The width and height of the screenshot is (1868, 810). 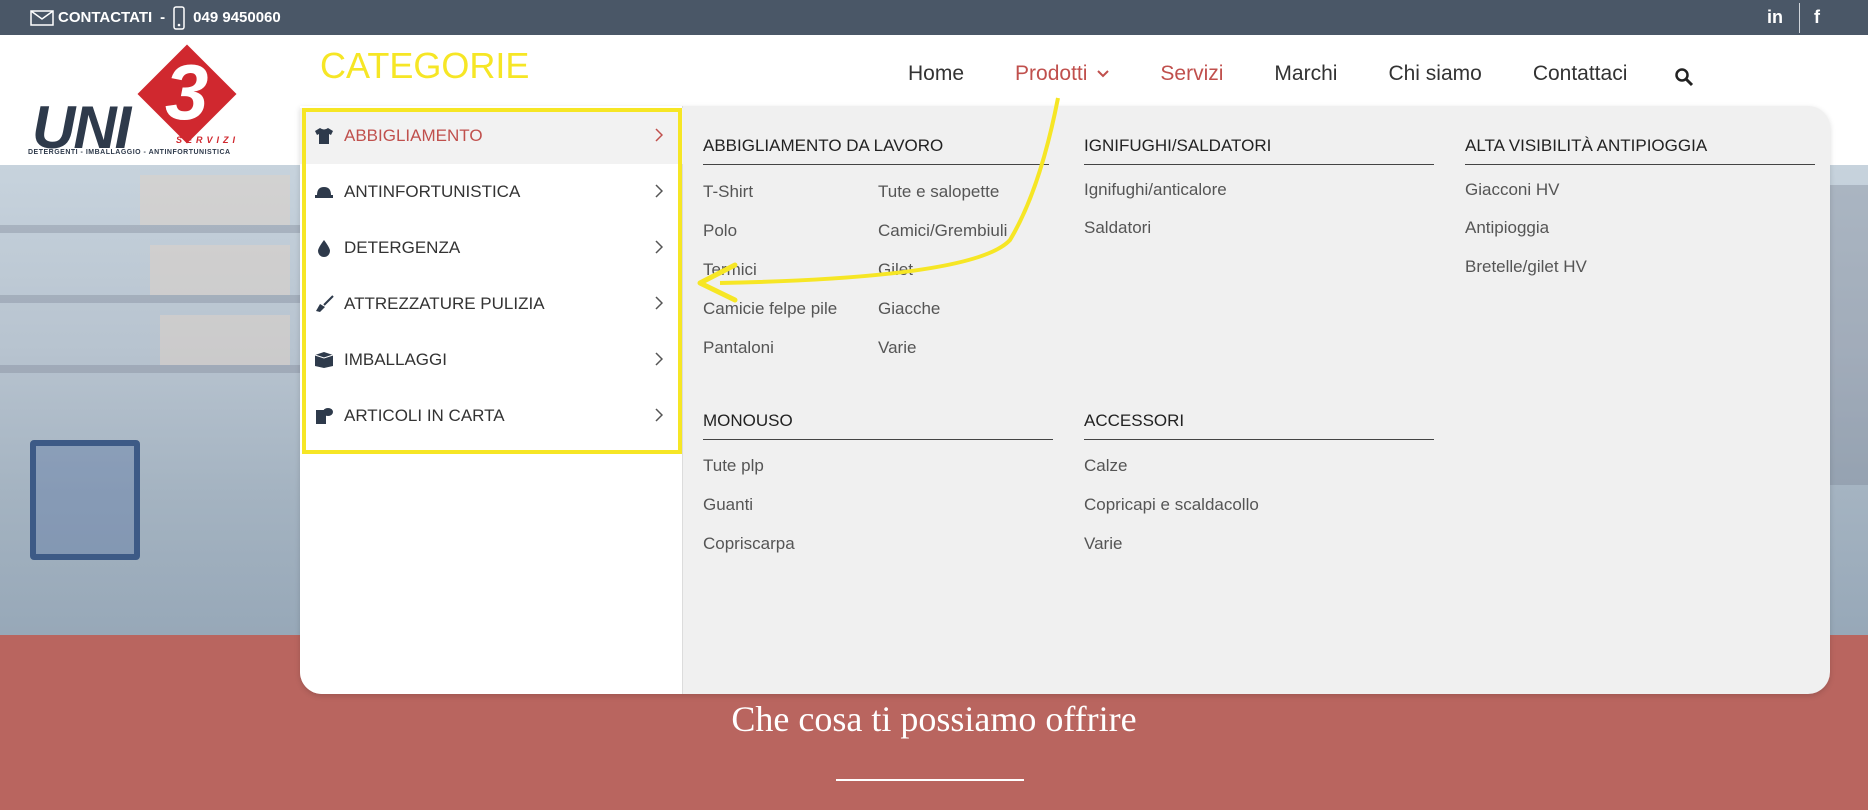 What do you see at coordinates (930, 780) in the screenshot?
I see `offer-underline` at bounding box center [930, 780].